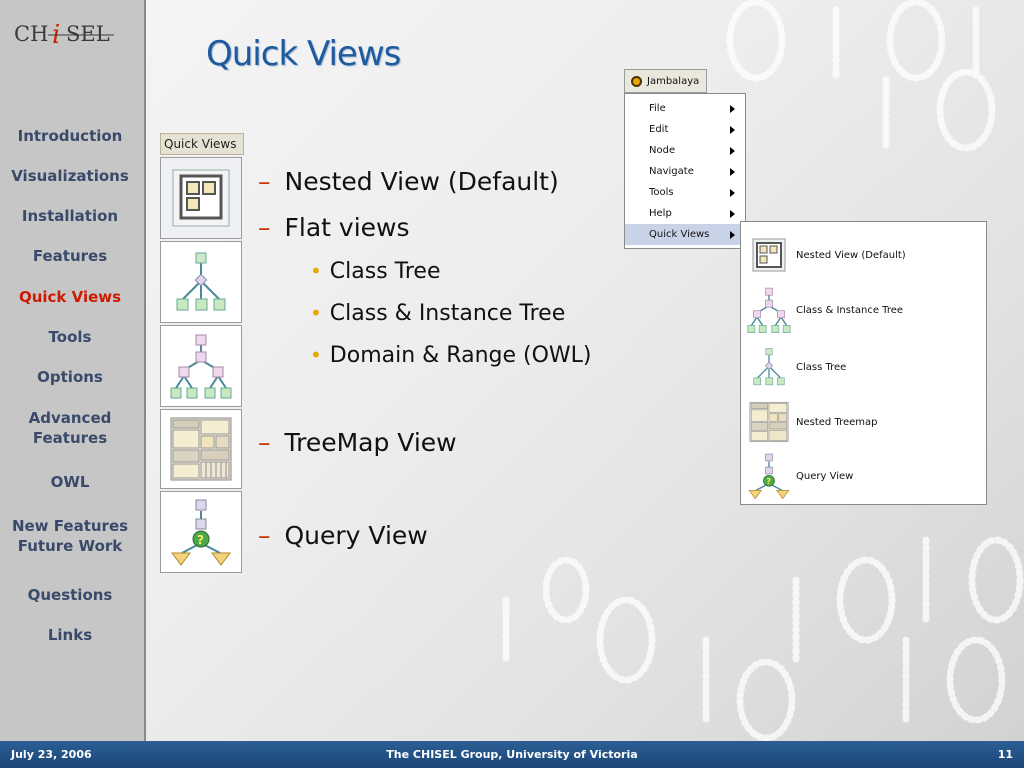 The height and width of the screenshot is (768, 1024). Describe the element at coordinates (70, 337) in the screenshot. I see `sidebar-item-tools: Tools` at that location.